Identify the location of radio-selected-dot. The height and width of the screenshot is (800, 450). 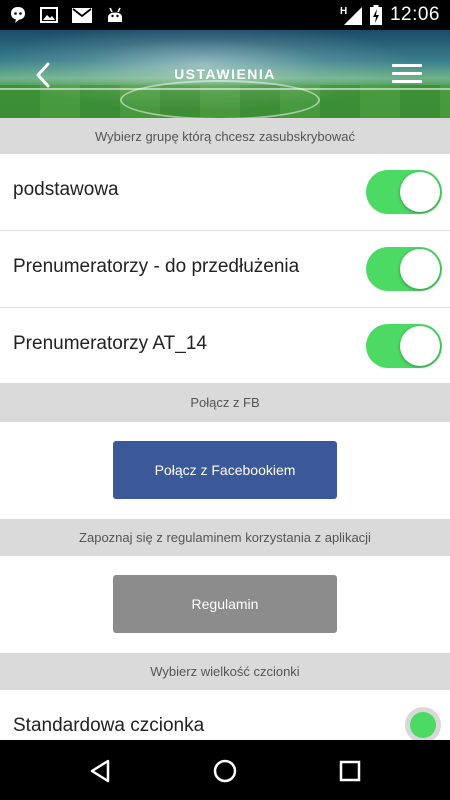
(423, 725).